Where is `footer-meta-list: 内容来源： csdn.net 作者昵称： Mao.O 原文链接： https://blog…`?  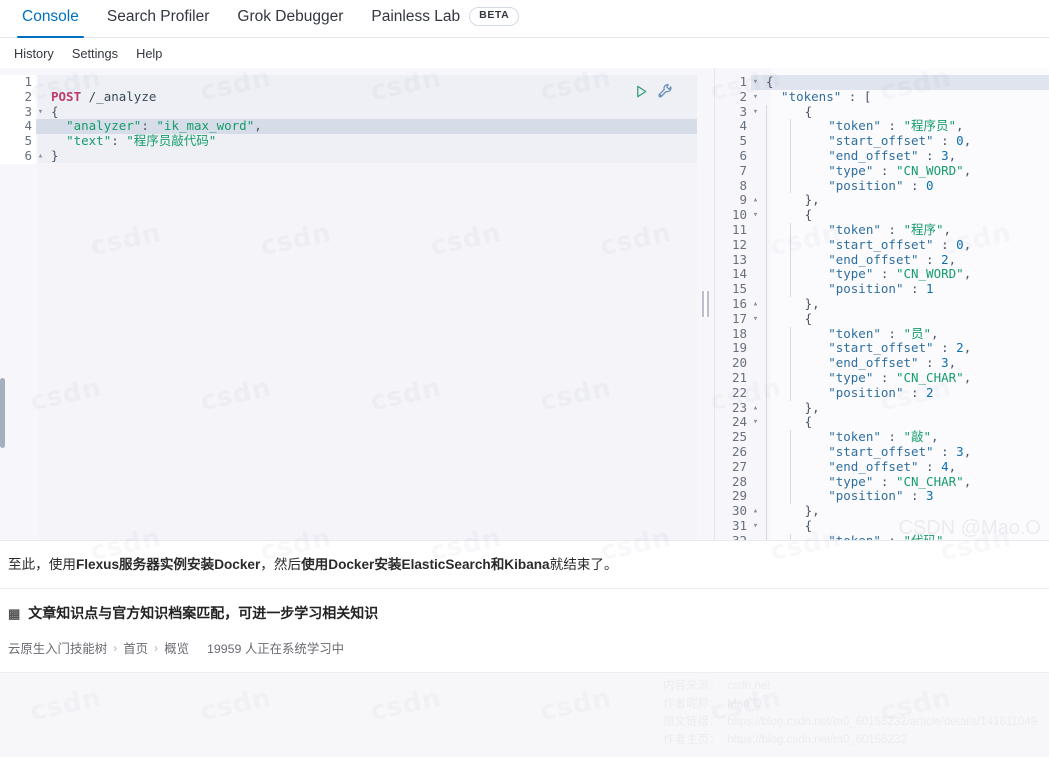
footer-meta-list: 内容来源： csdn.net 作者昵称： Mao.O 原文链接： https://blog… is located at coordinates (850, 713).